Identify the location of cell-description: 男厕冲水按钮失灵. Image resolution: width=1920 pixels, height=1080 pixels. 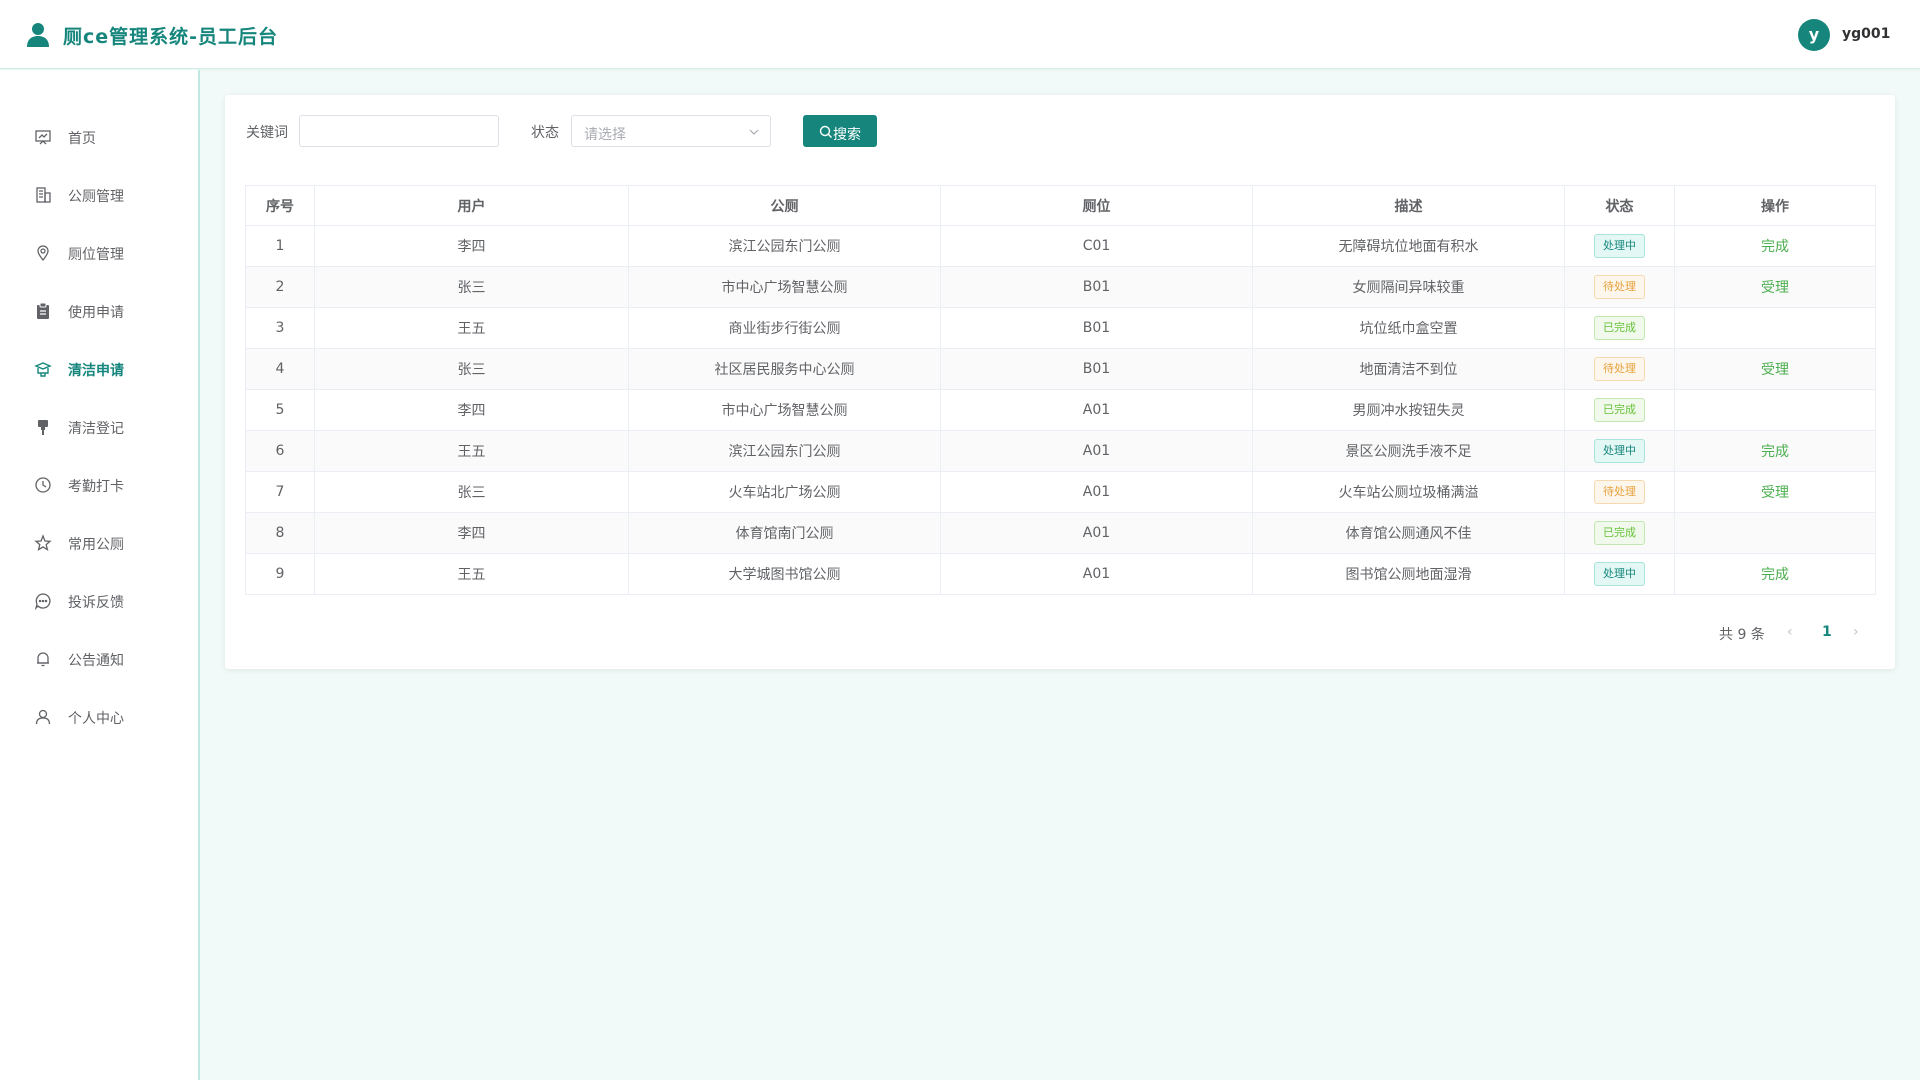
(1408, 410).